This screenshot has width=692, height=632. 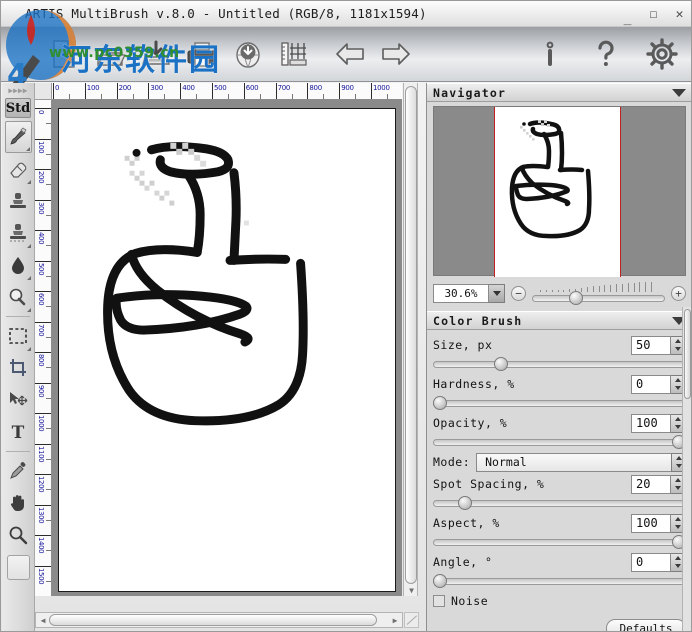 What do you see at coordinates (679, 92) in the screenshot?
I see `chevron-down-icon` at bounding box center [679, 92].